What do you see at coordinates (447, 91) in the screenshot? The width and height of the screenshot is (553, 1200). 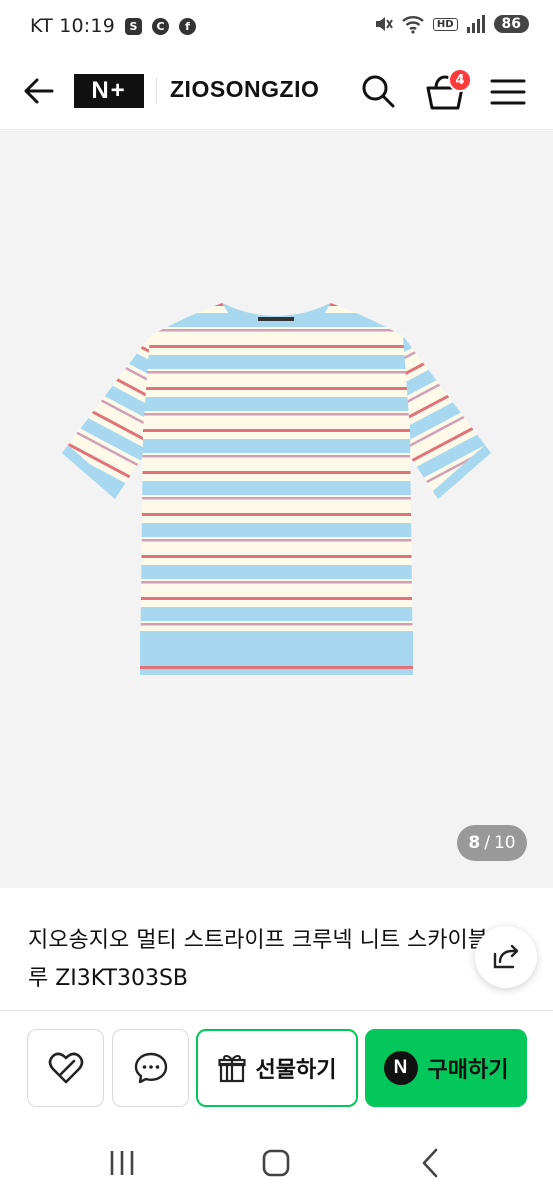 I see `cart-button: 4` at bounding box center [447, 91].